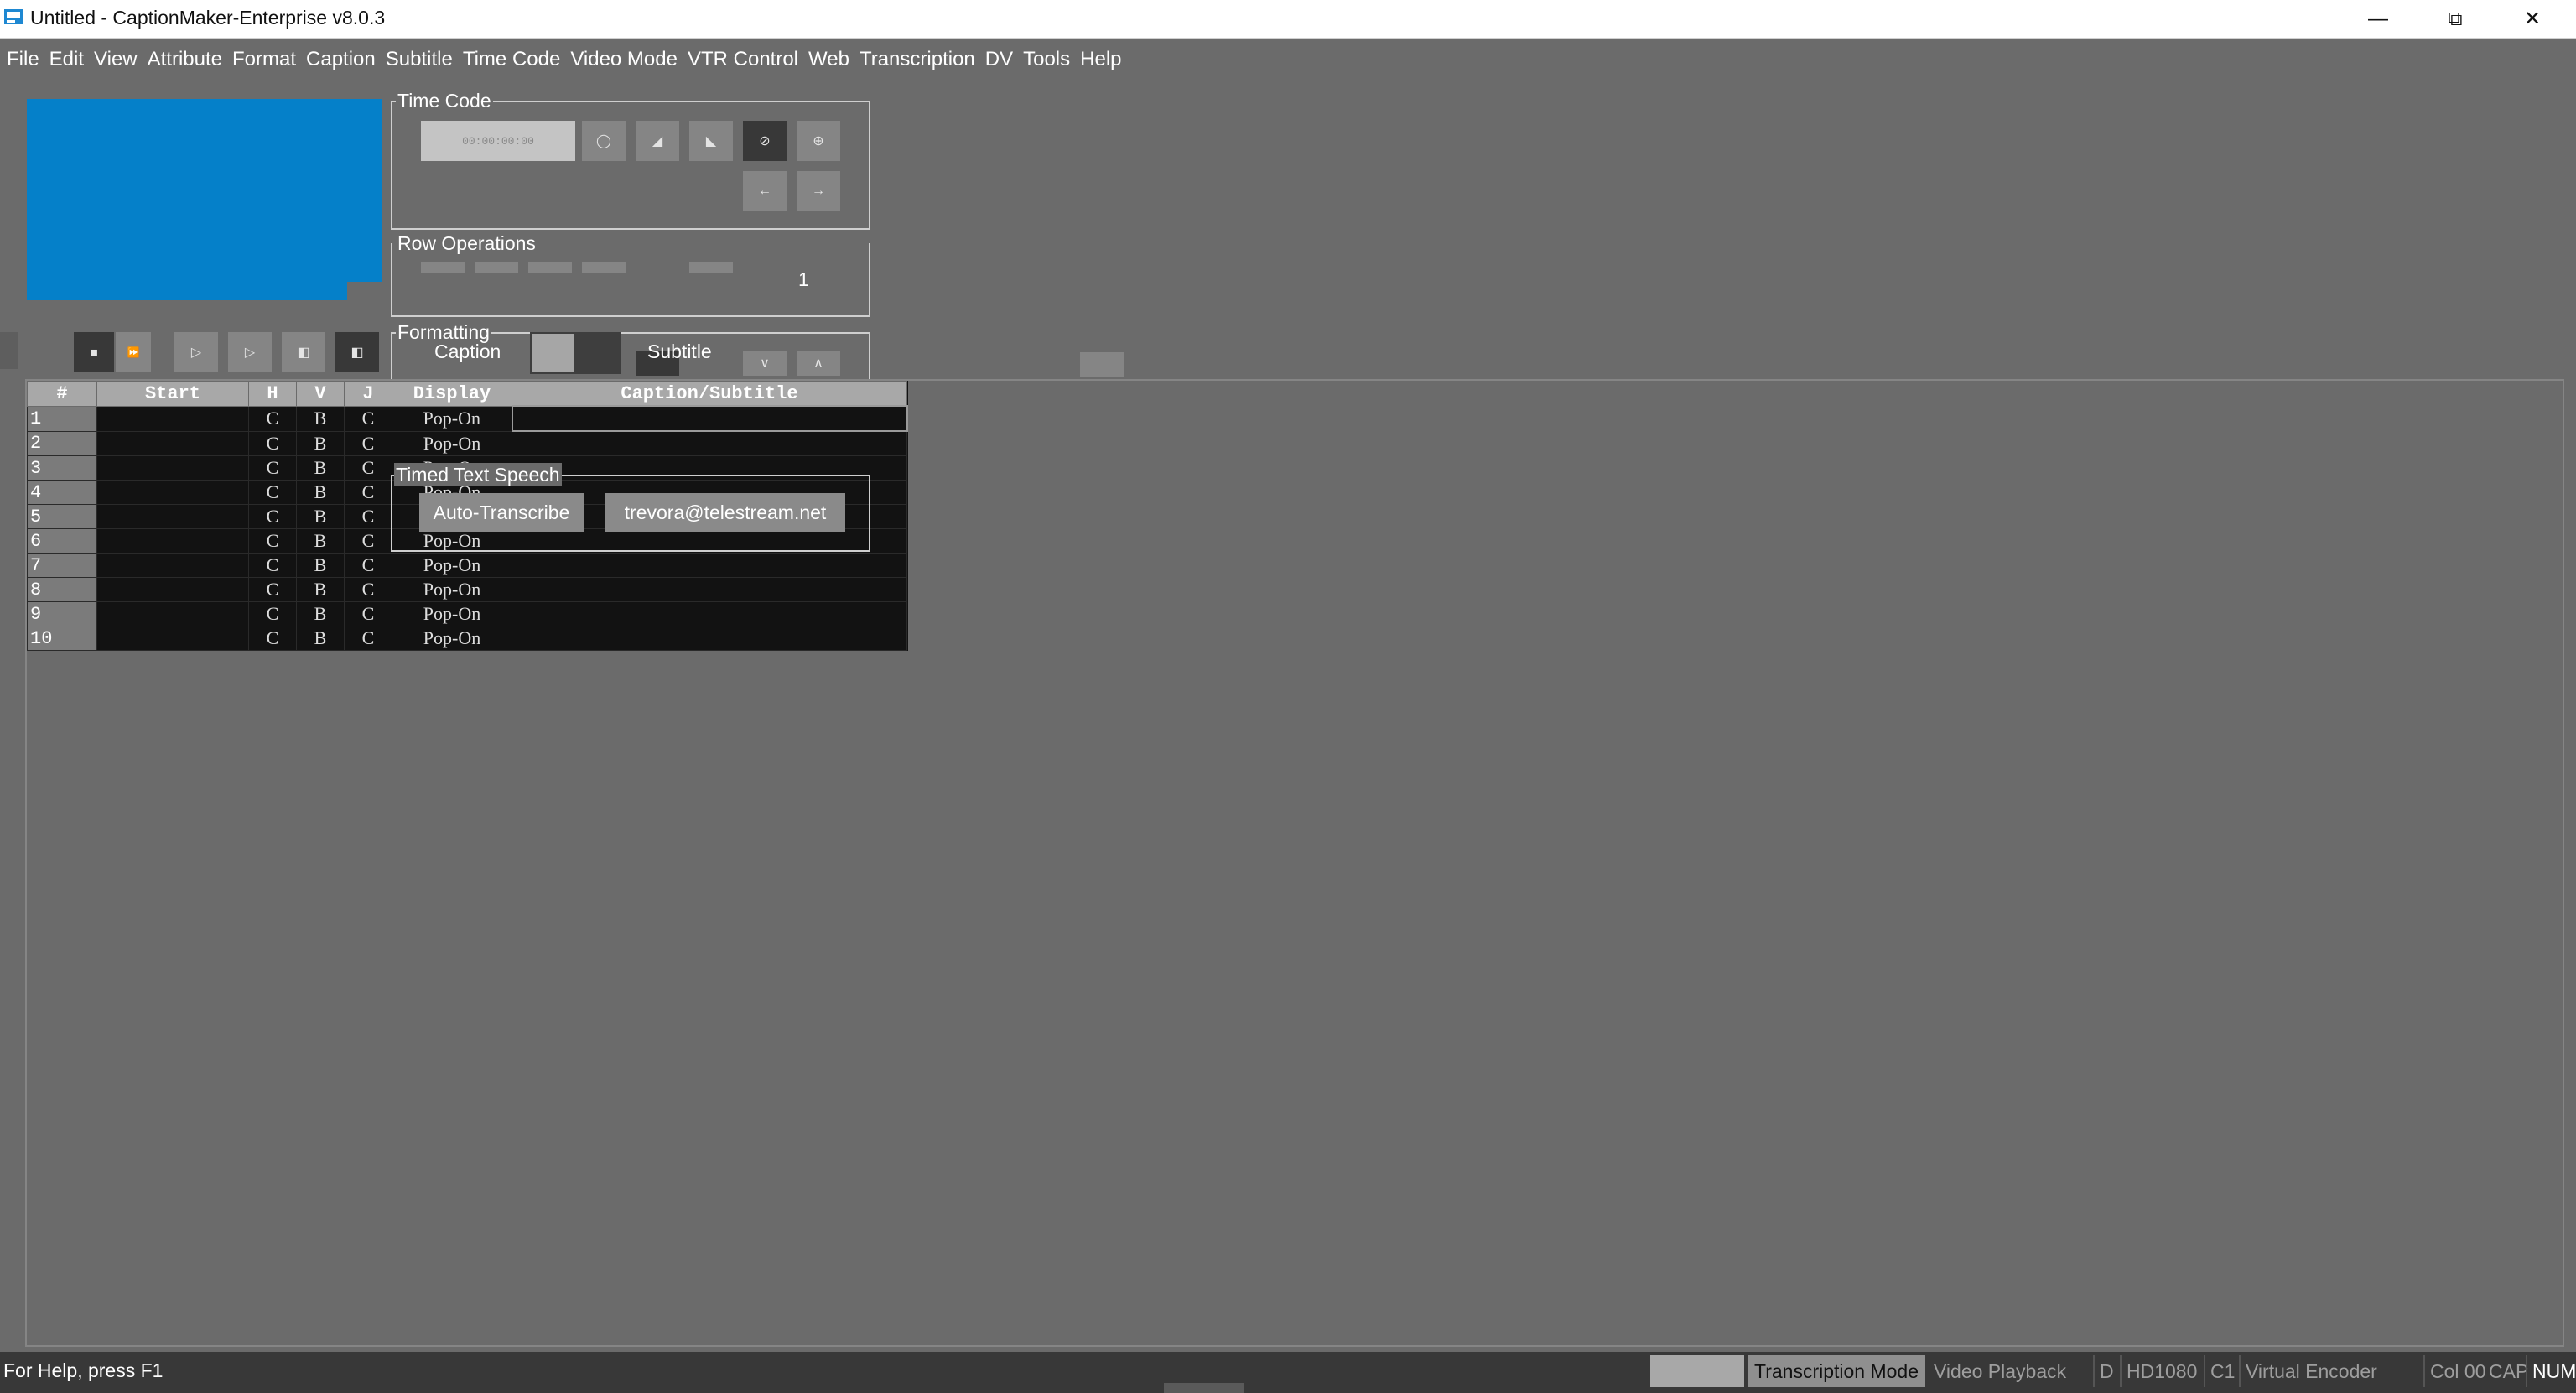  I want to click on play-segment-icon: ▷, so click(250, 352).